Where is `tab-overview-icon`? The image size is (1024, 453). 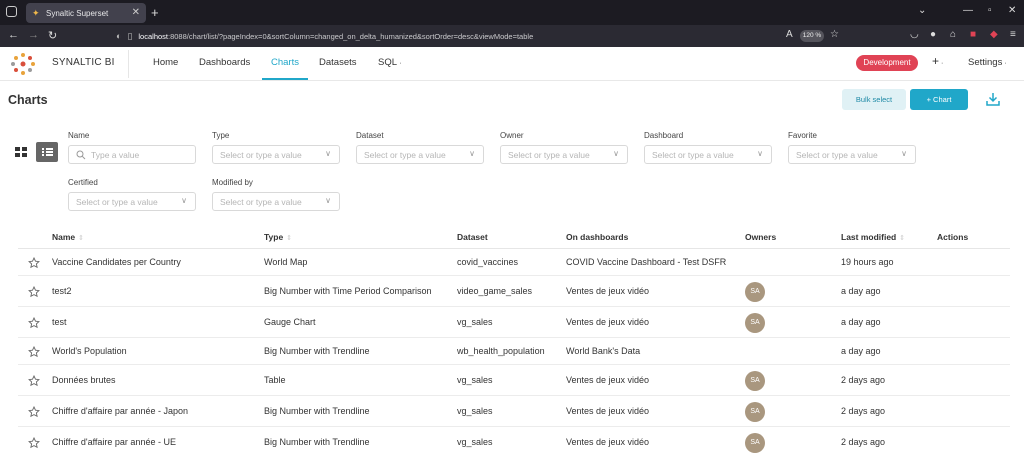
tab-overview-icon is located at coordinates (11, 11).